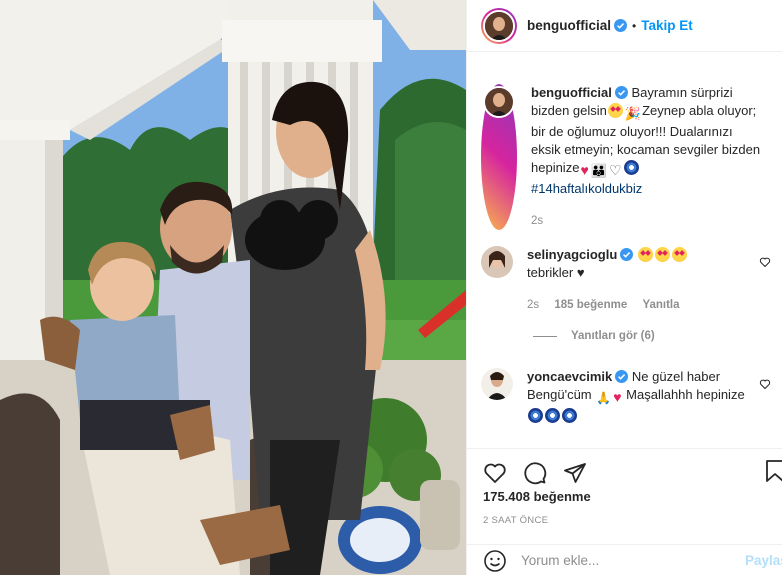 The height and width of the screenshot is (575, 782). Describe the element at coordinates (633, 113) in the screenshot. I see `party-popper-emoji-icon: 🎉` at that location.